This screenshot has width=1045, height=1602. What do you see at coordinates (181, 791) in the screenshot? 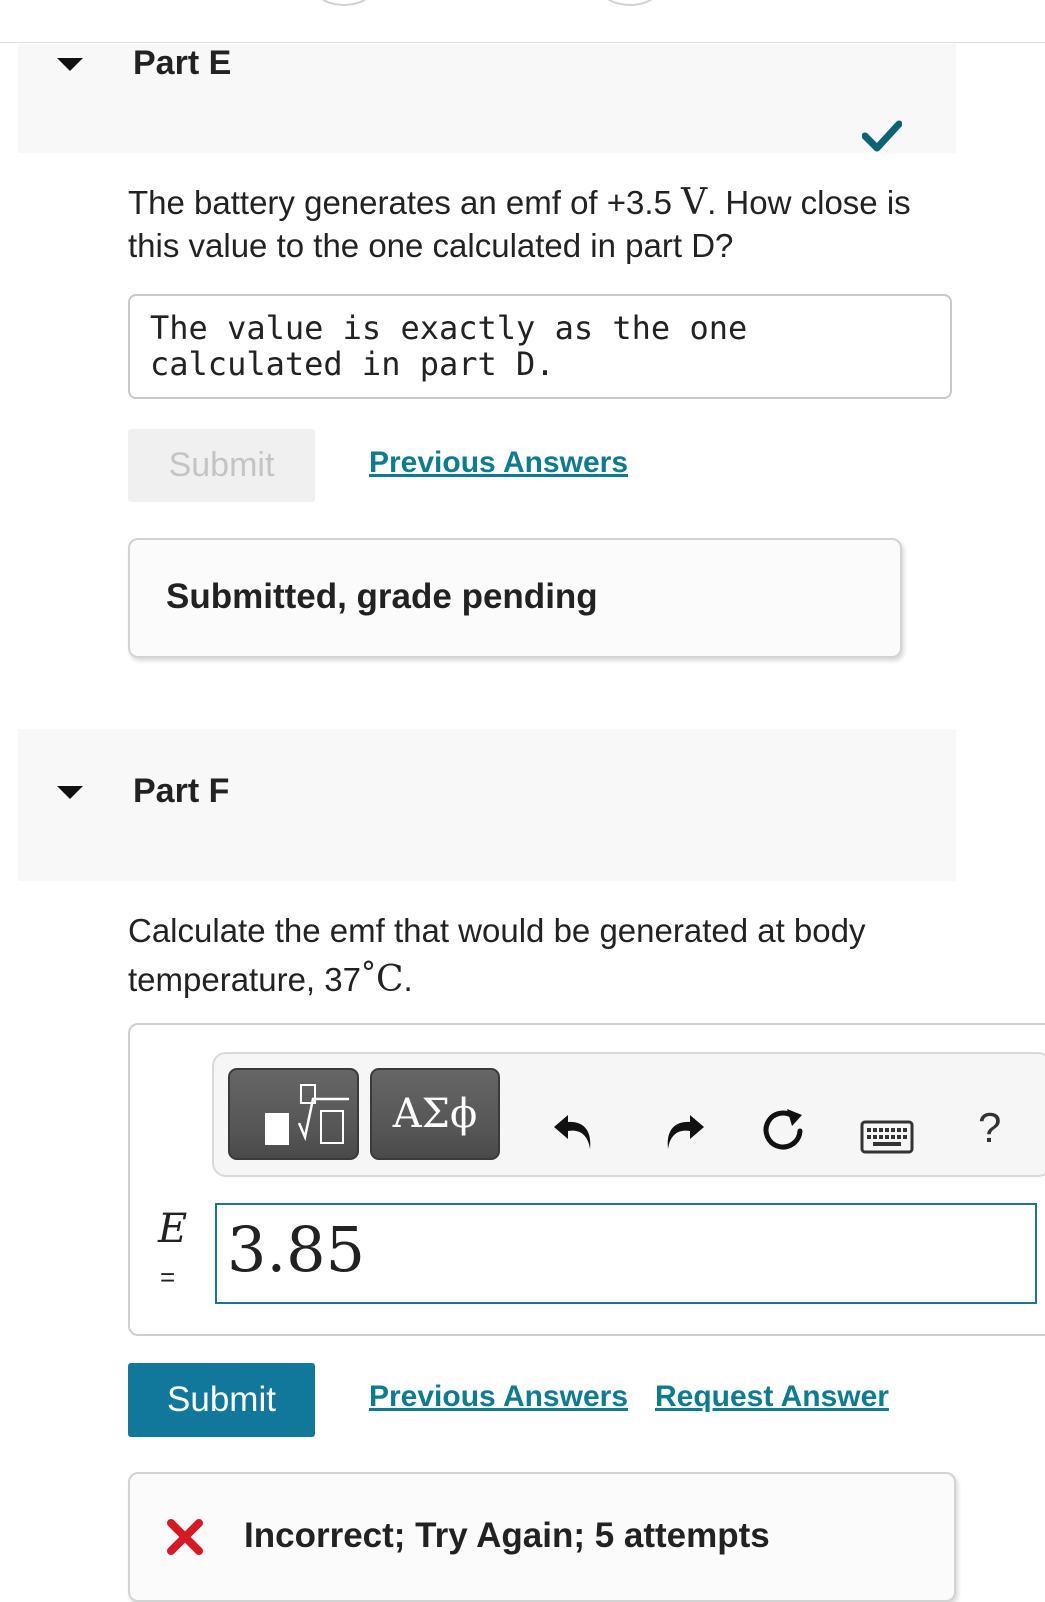
I see `part-f-title: Part F` at bounding box center [181, 791].